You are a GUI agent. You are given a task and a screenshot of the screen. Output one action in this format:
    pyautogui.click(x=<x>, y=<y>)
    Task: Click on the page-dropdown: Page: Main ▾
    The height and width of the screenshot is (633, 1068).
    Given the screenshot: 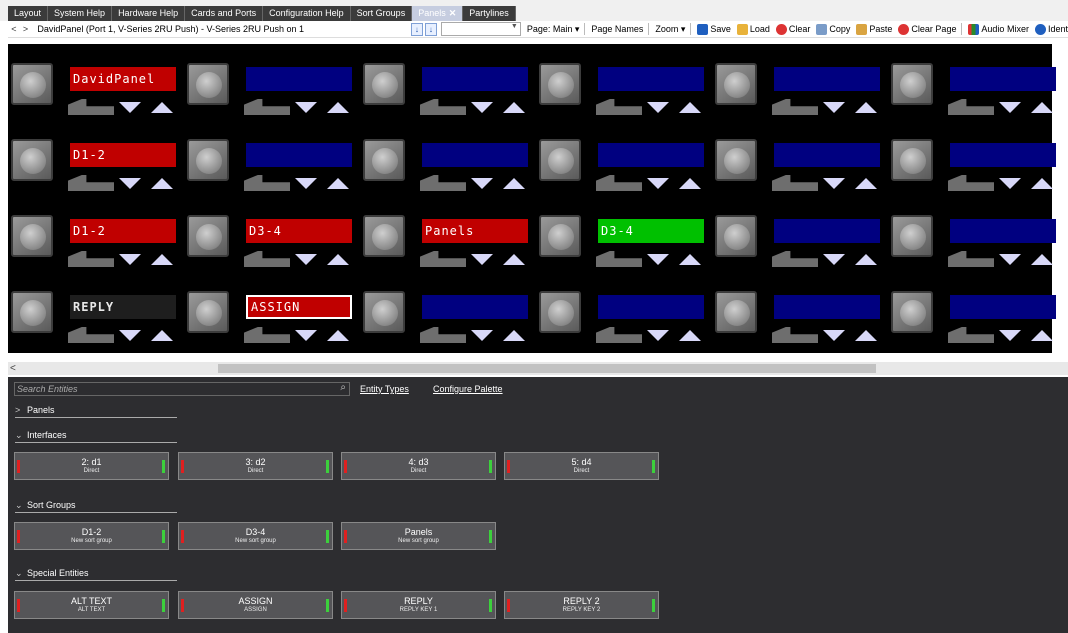 What is the action you would take?
    pyautogui.click(x=553, y=29)
    